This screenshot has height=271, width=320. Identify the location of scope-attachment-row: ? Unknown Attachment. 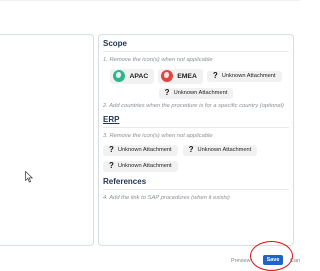
(196, 93).